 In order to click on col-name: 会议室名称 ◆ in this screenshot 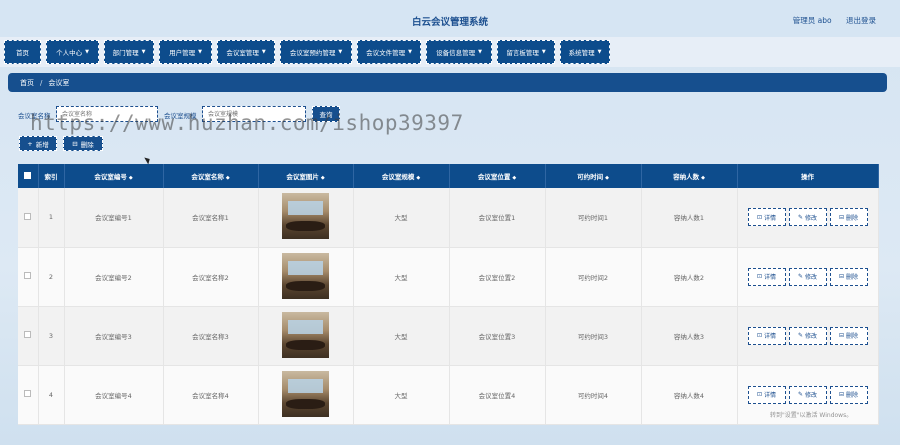, I will do `click(211, 176)`.